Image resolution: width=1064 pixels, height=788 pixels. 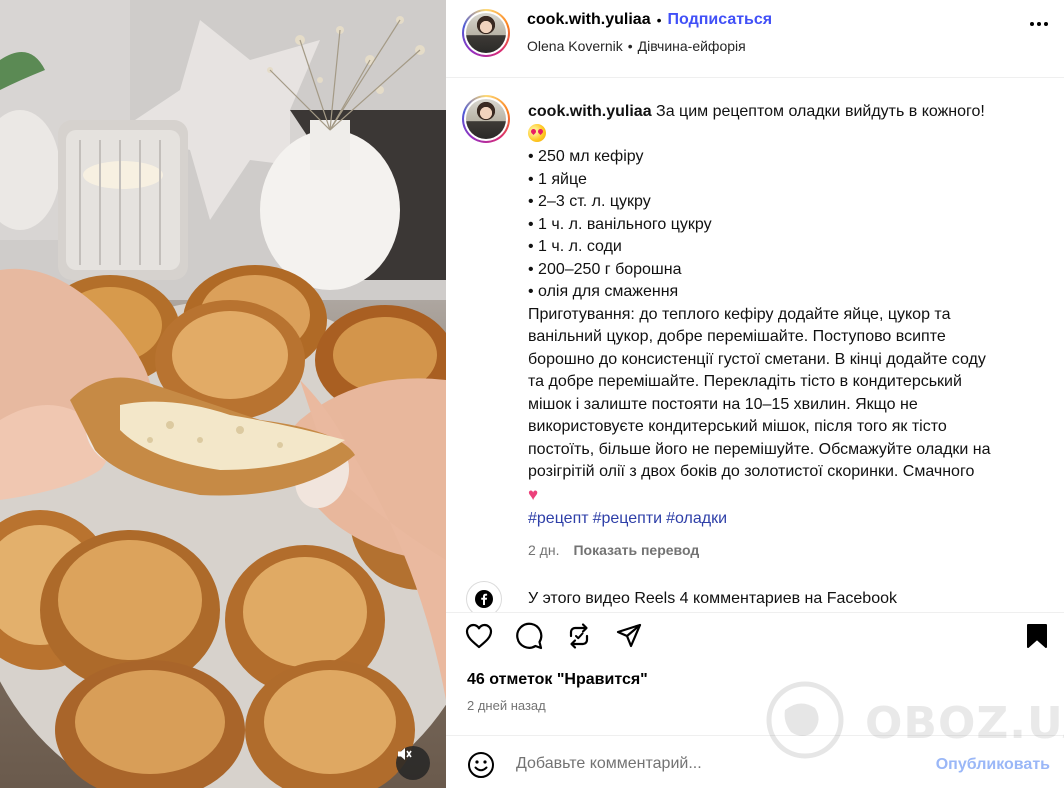 What do you see at coordinates (589, 201) in the screenshot?
I see `ingredient-item: • 2–3 ст. л. цукру` at bounding box center [589, 201].